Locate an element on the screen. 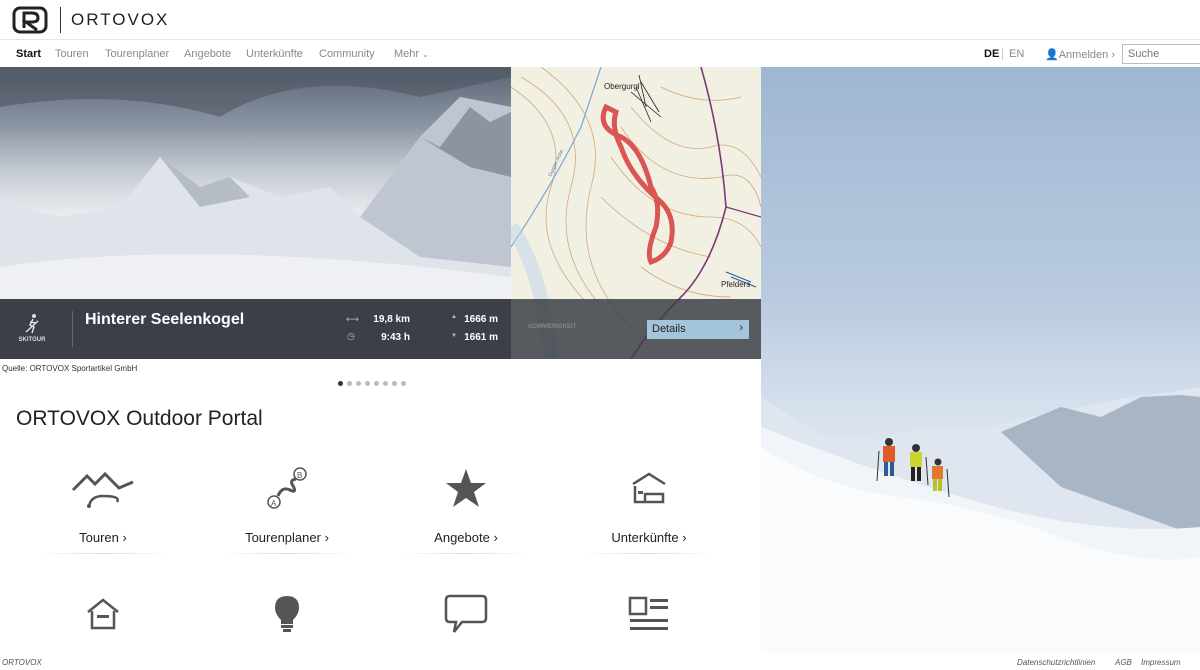  mountain-route-icon is located at coordinates (102, 489).